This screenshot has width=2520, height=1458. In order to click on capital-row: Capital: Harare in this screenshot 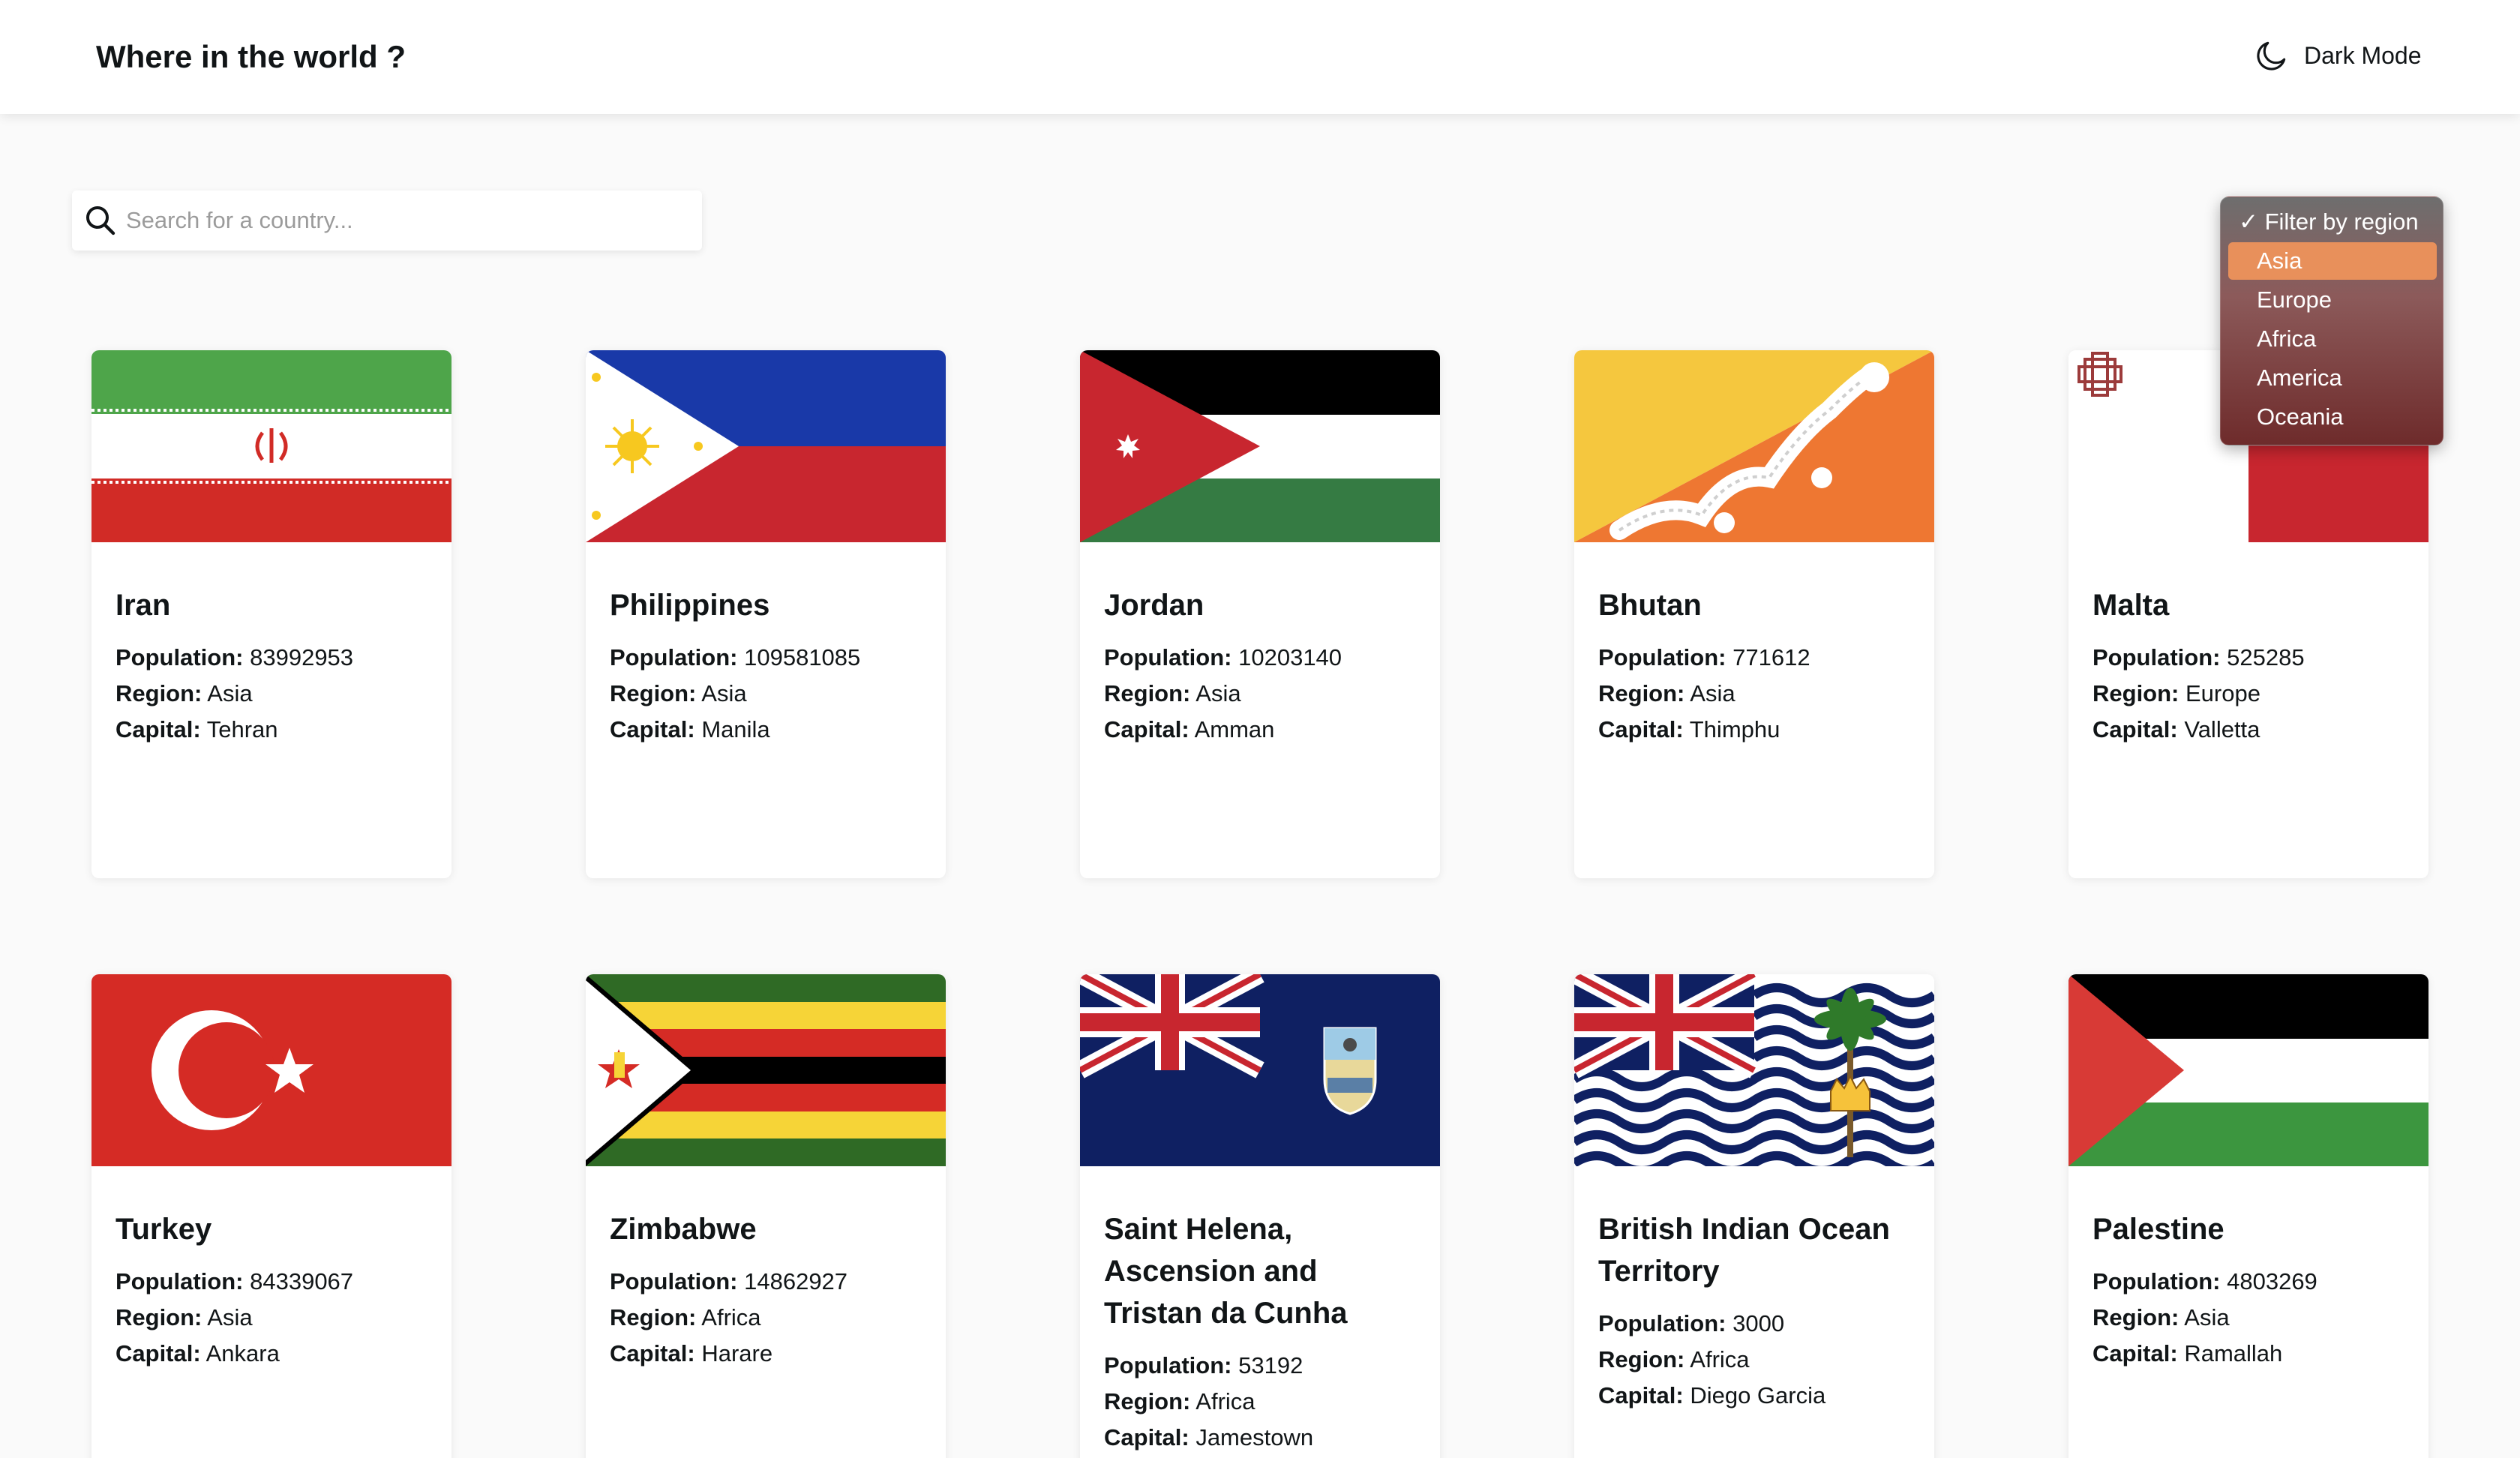, I will do `click(691, 1353)`.